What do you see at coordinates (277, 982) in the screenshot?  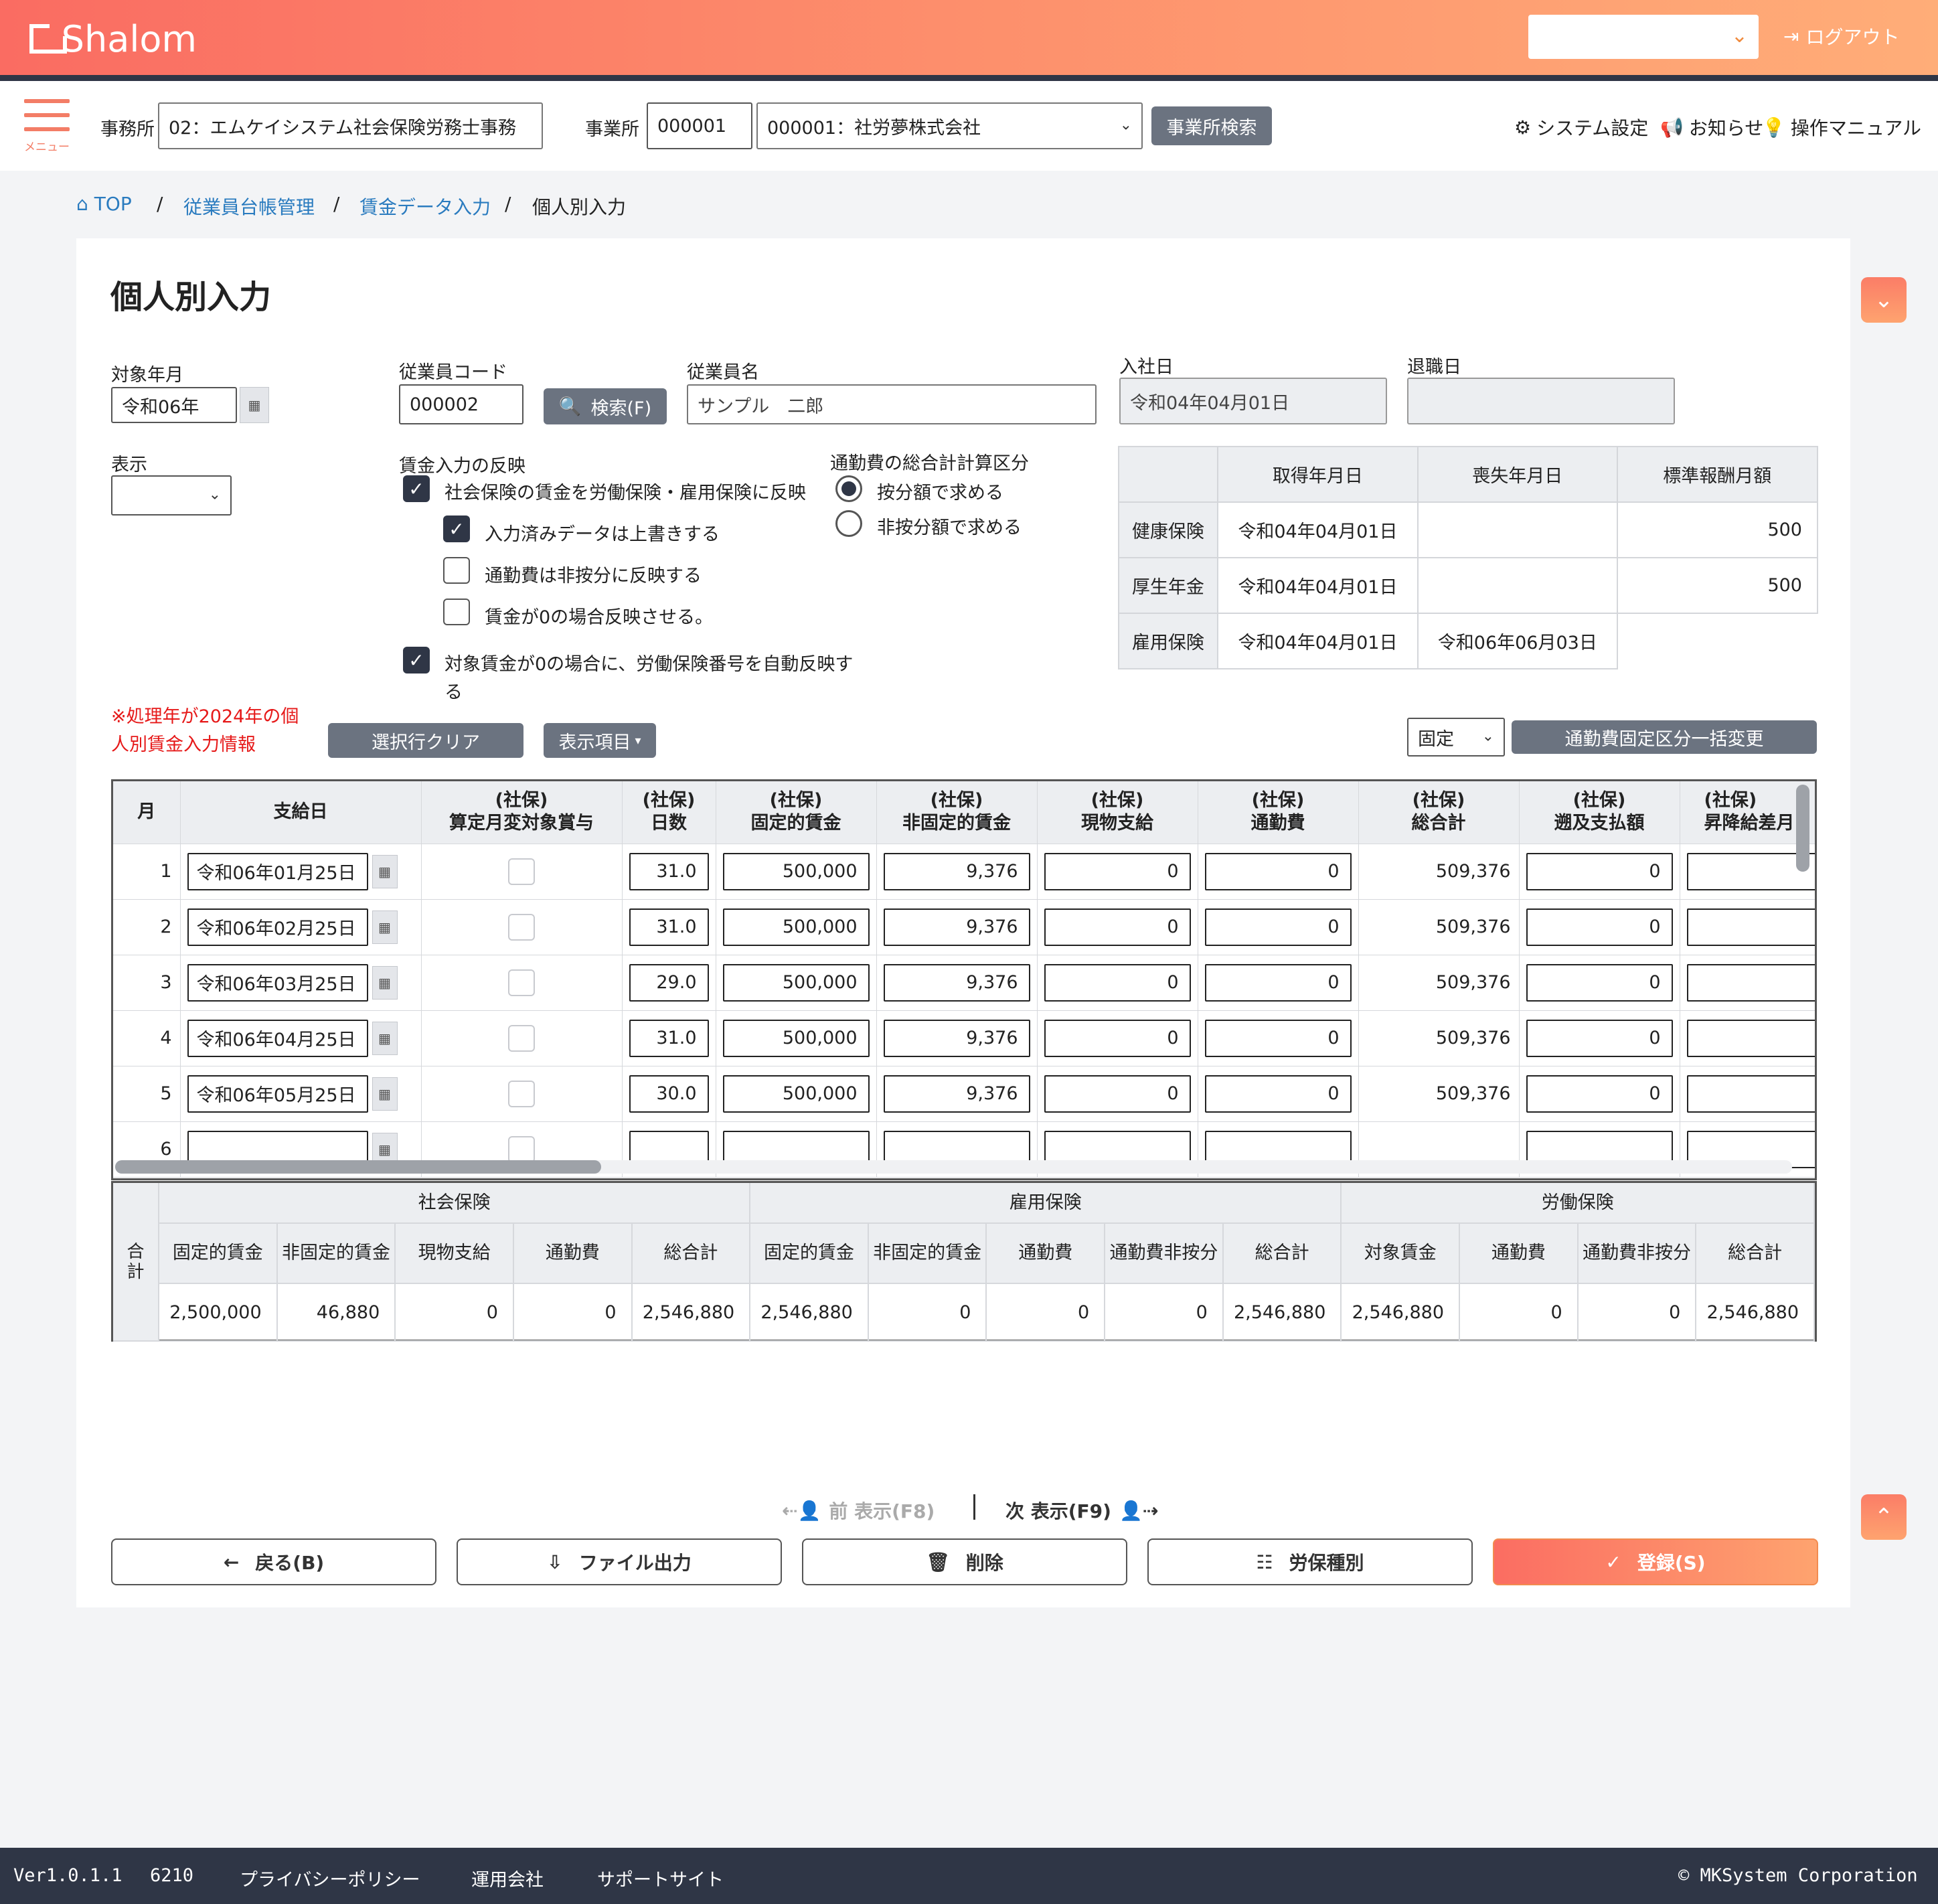 I see `pay-date-input: 令和06年03月25日` at bounding box center [277, 982].